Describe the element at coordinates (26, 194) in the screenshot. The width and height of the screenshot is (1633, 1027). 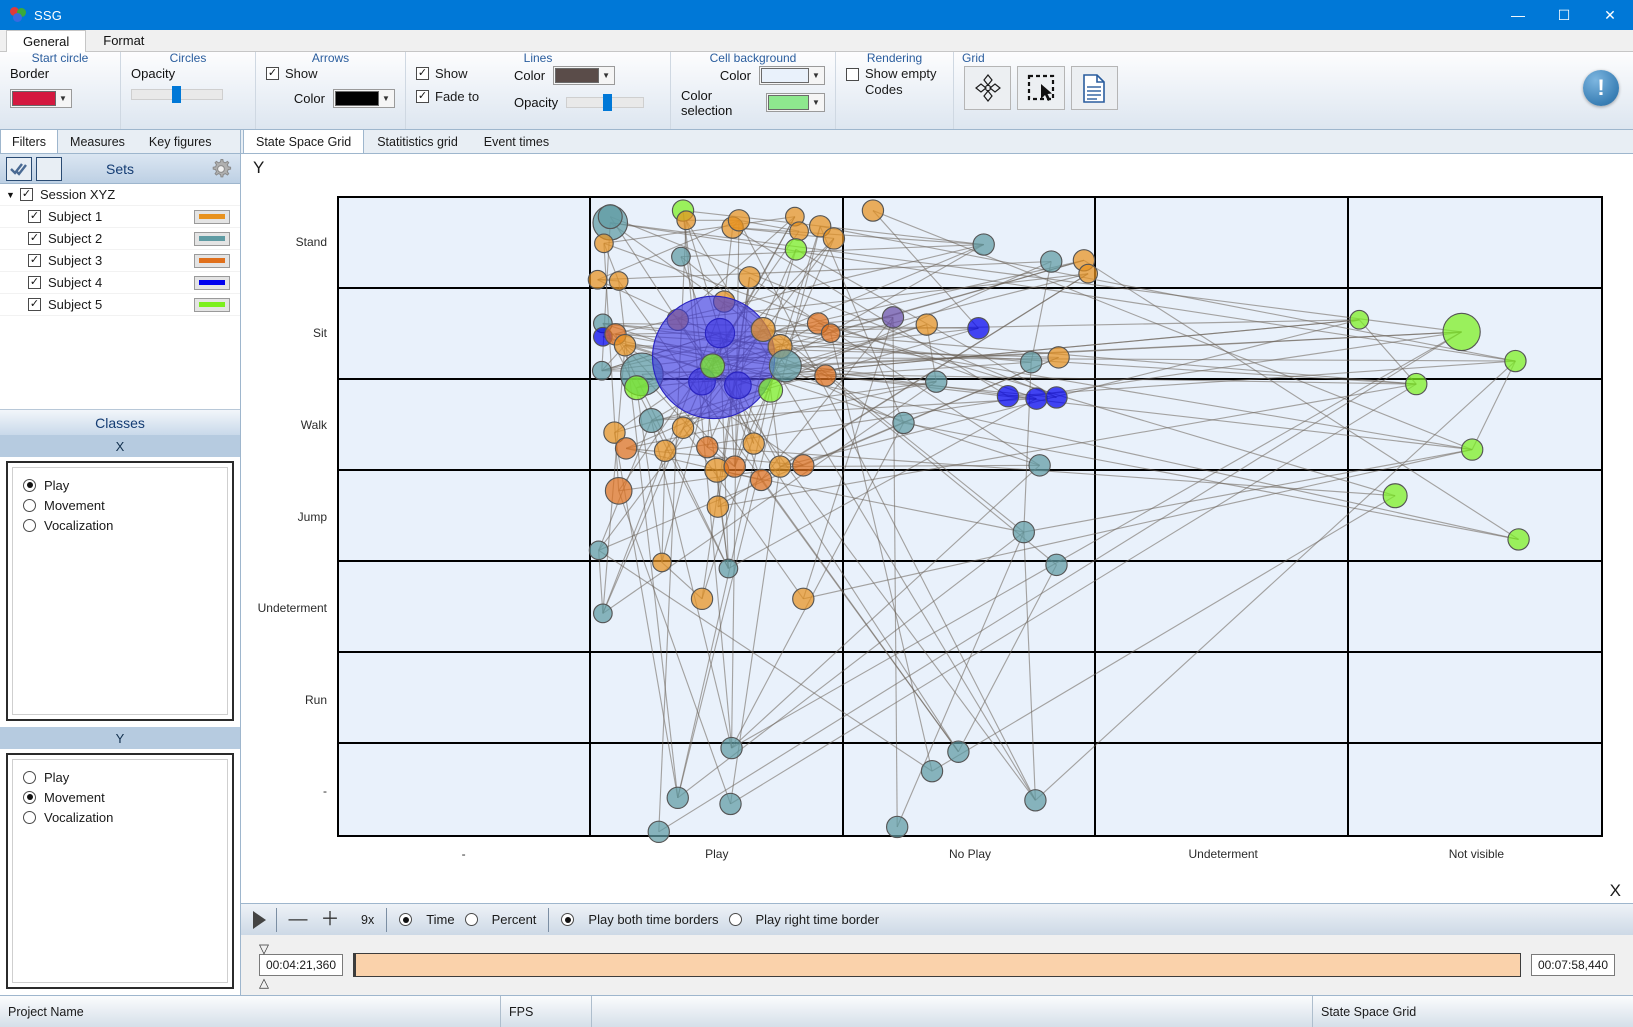
I see `session-checkbox: ✓` at that location.